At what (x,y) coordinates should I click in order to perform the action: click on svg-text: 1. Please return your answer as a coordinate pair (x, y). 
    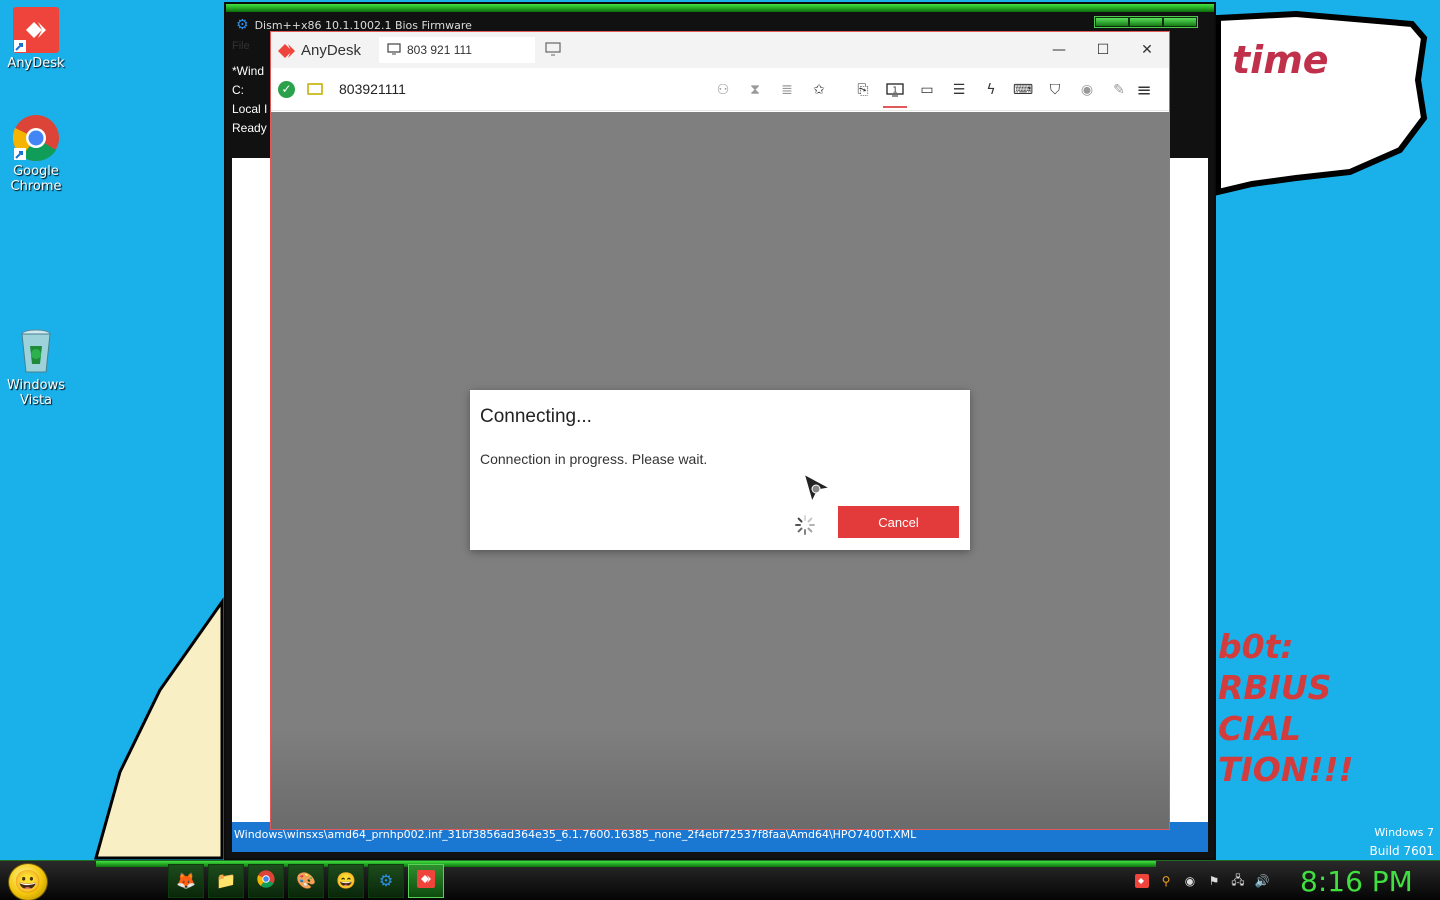
    Looking at the image, I should click on (894, 89).